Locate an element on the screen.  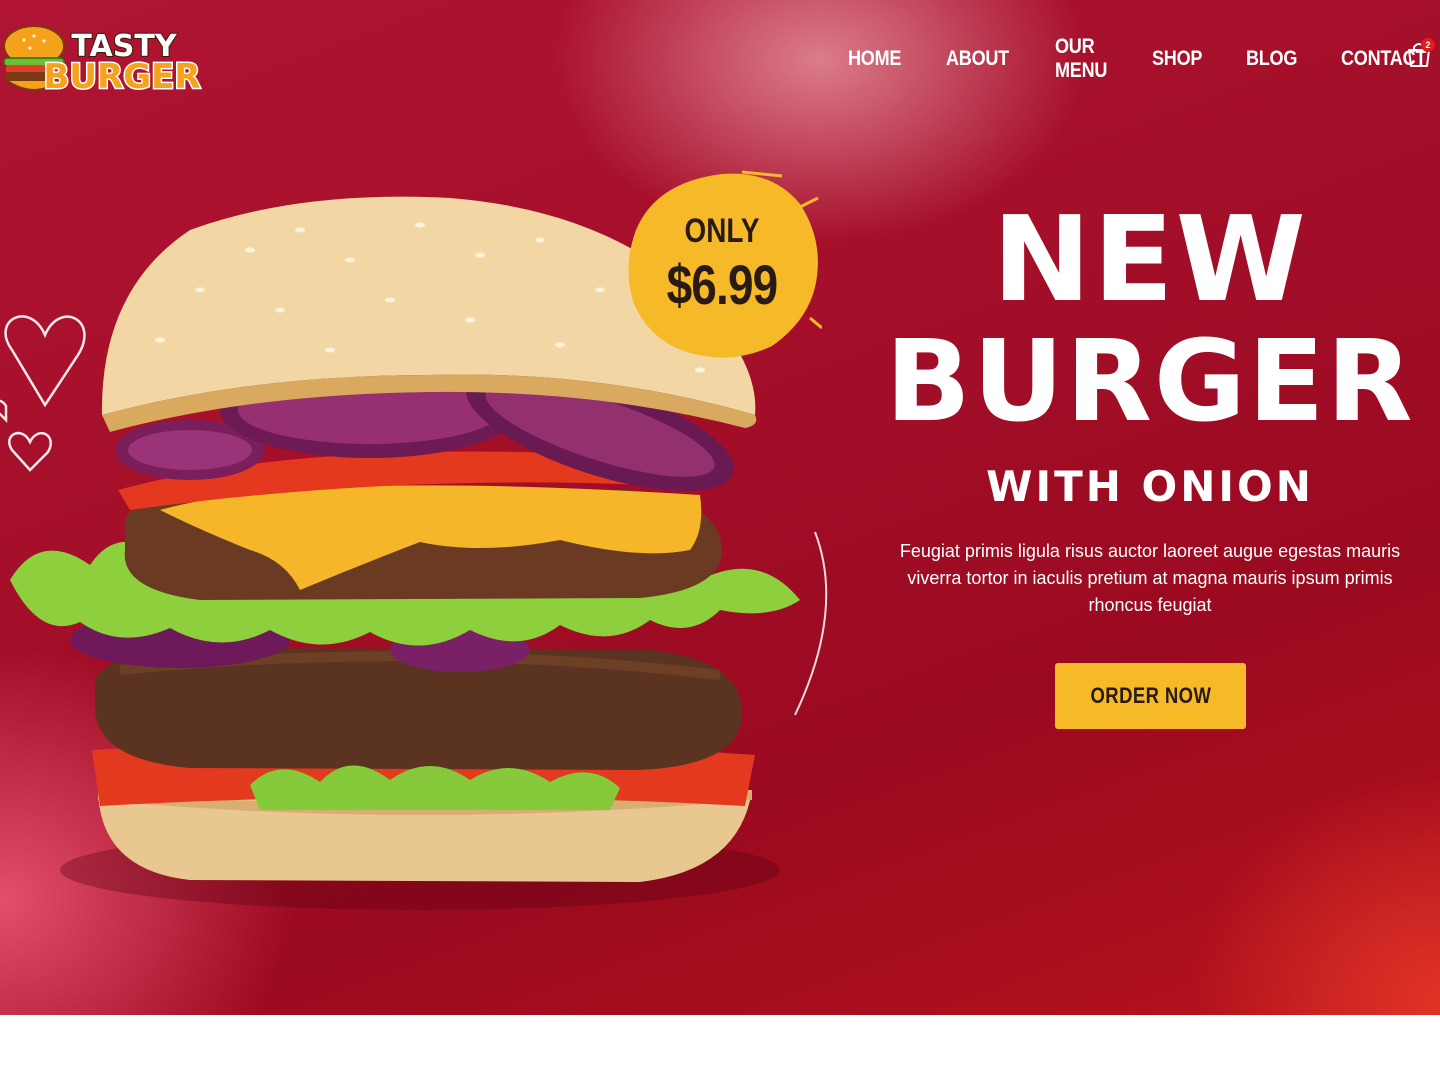
tasty-burger-logo: TASTY BURGER is located at coordinates (102, 59).